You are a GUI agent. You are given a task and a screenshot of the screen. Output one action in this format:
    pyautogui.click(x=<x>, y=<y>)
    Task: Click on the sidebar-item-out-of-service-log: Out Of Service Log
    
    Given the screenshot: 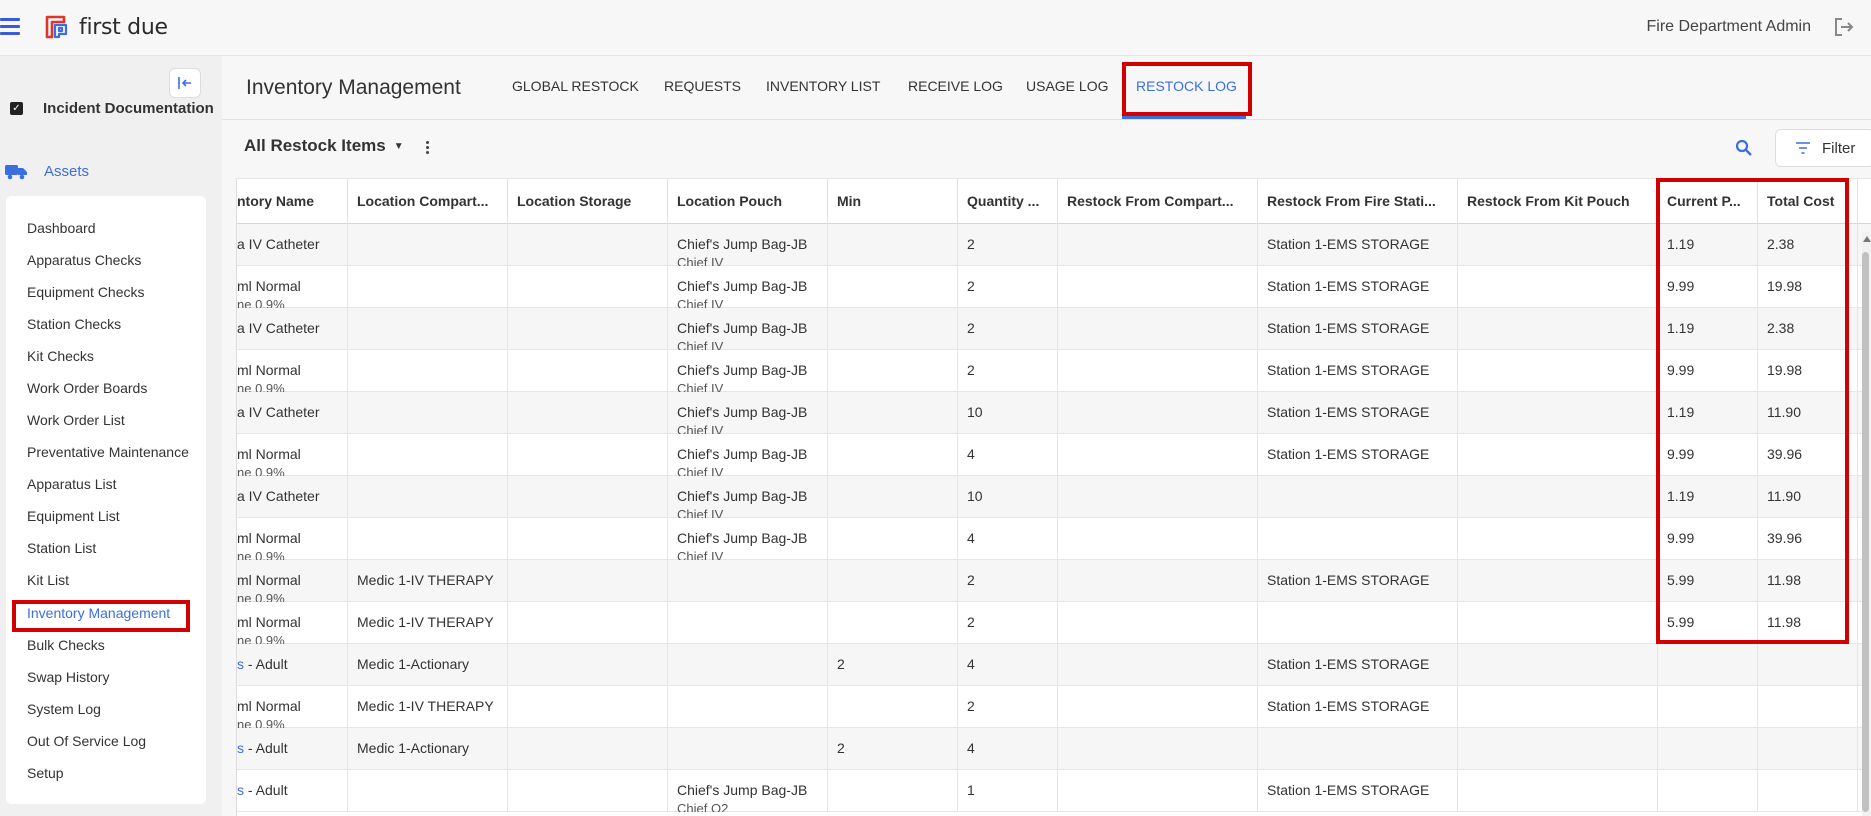 What is the action you would take?
    pyautogui.click(x=86, y=741)
    